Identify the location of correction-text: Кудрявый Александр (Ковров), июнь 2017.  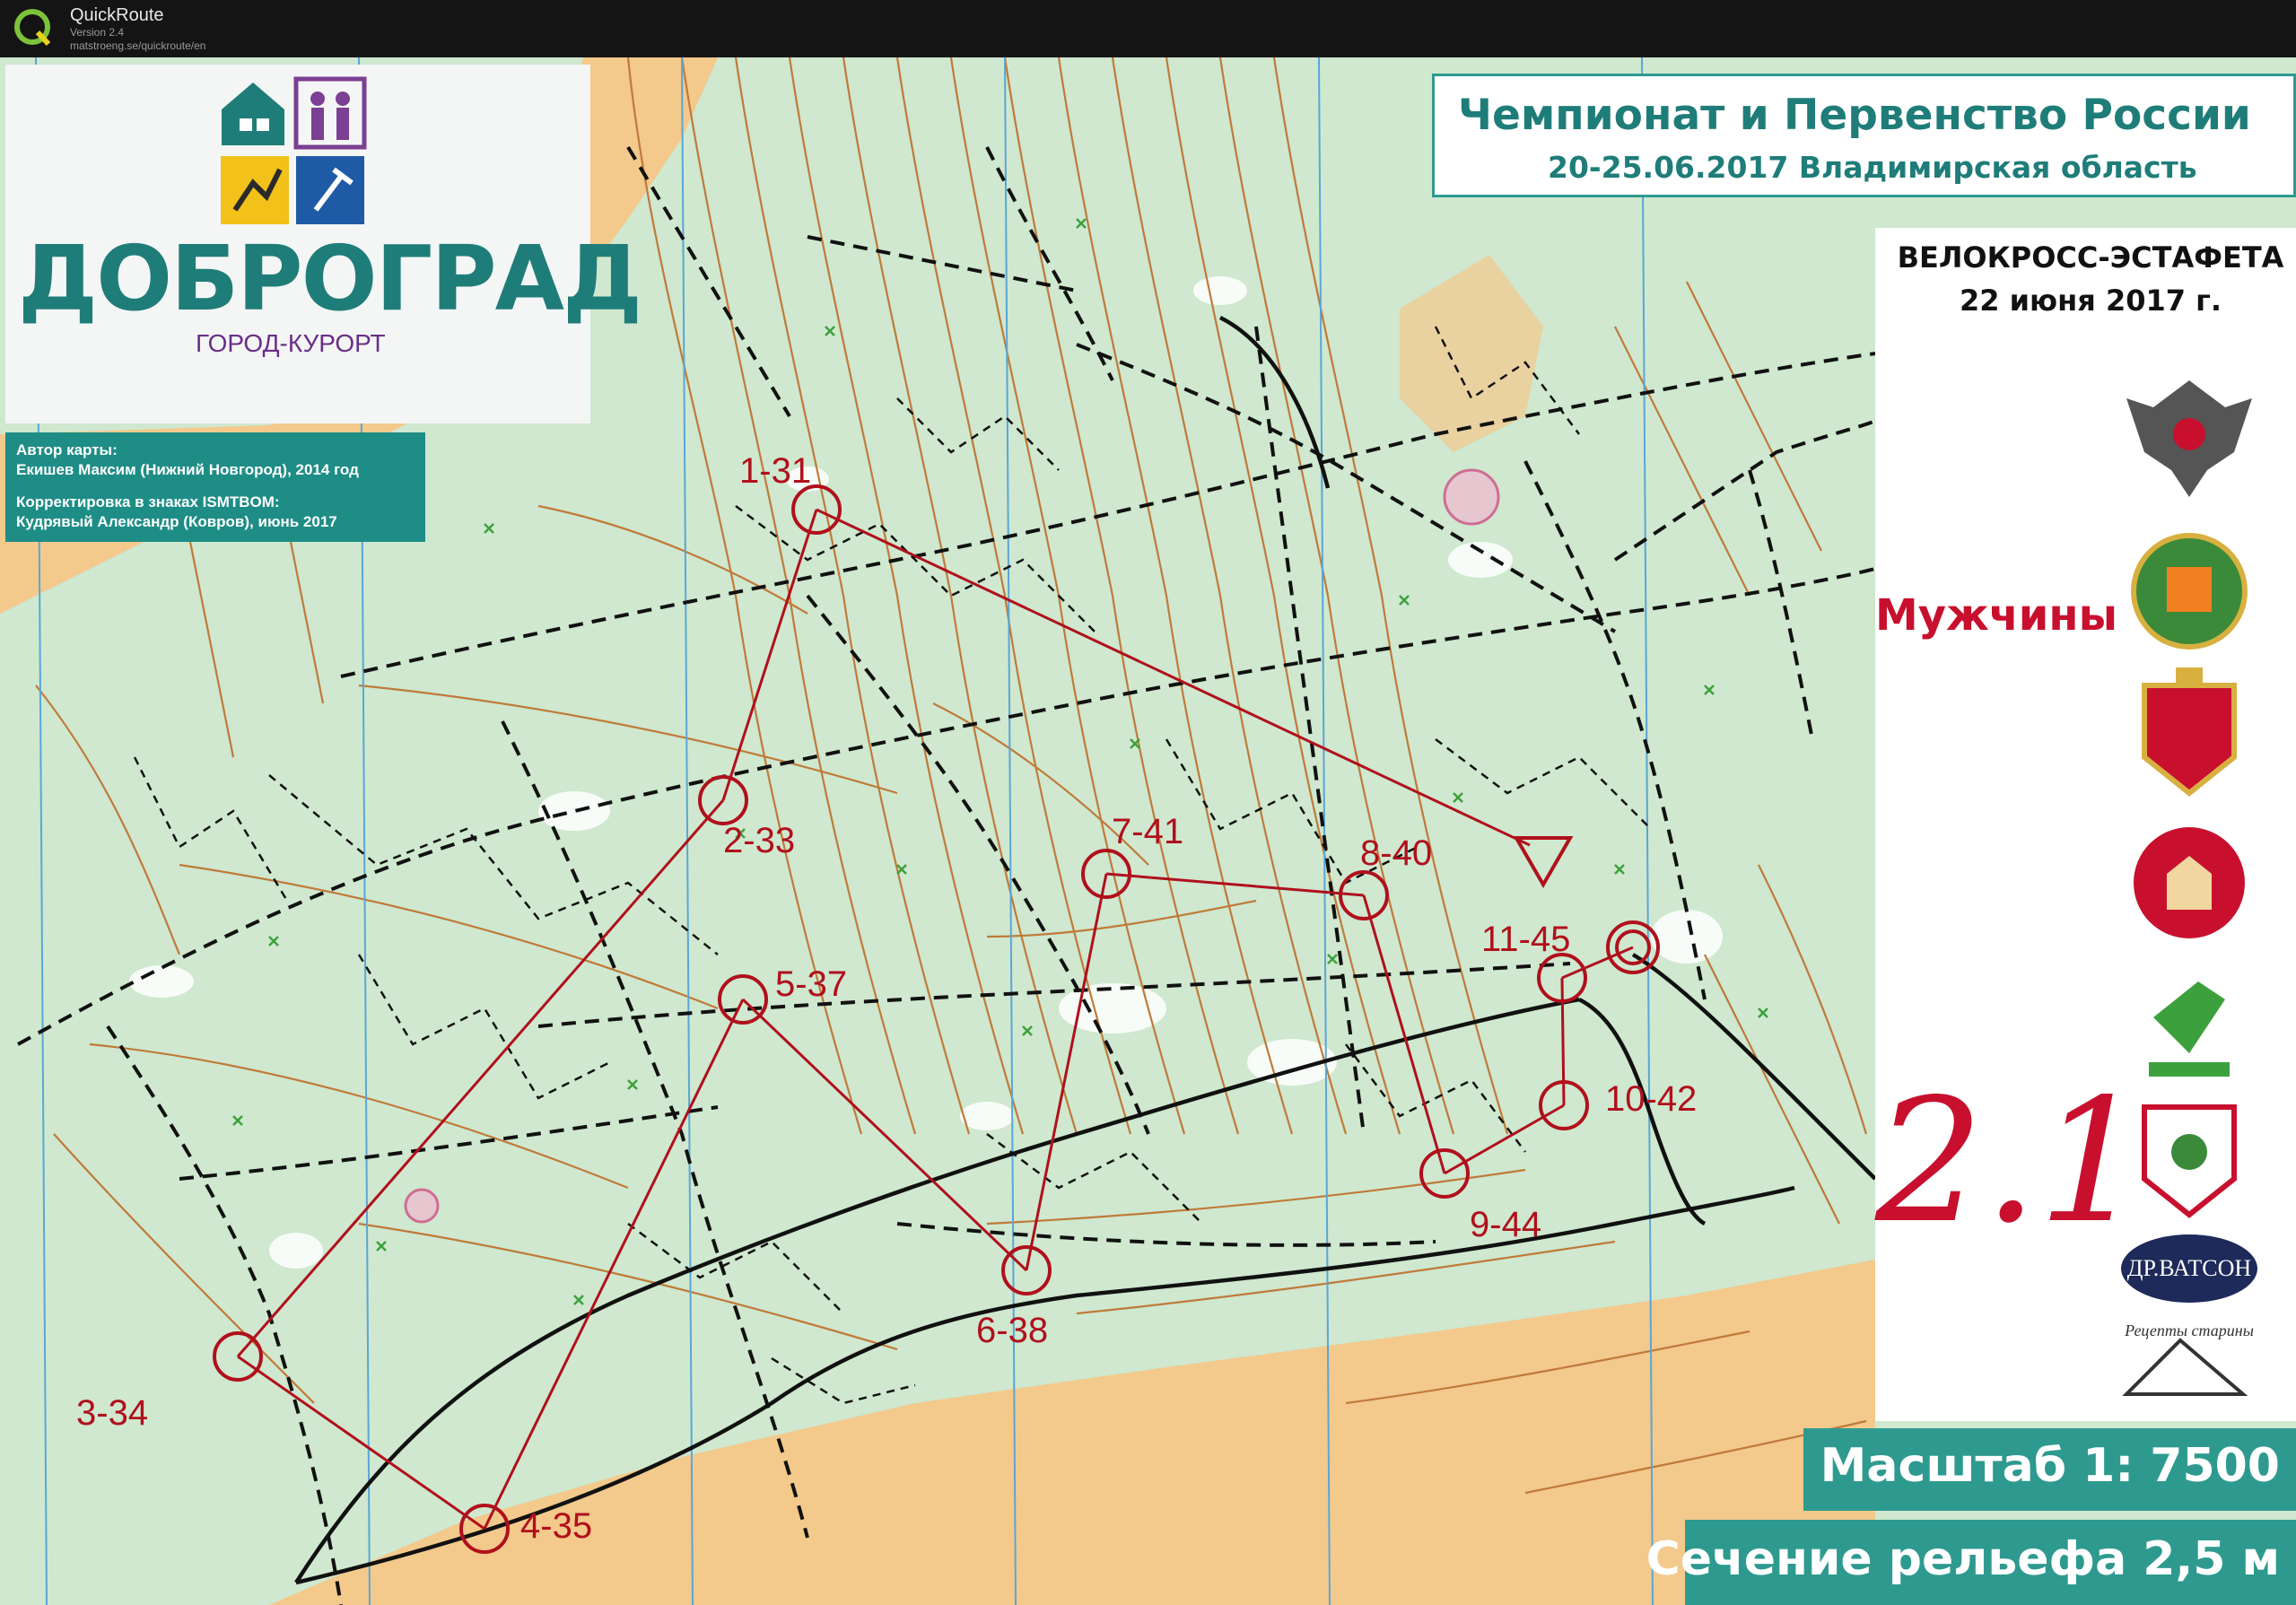
(177, 521).